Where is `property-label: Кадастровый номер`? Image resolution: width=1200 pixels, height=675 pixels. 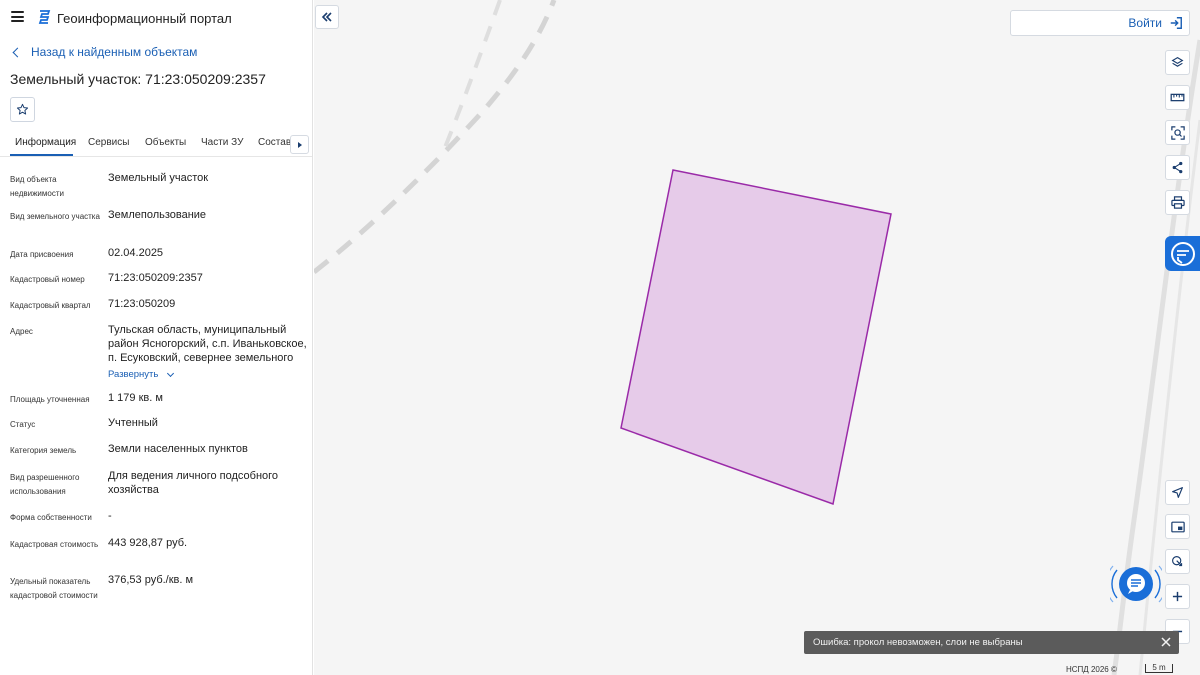 property-label: Кадастровый номер is located at coordinates (47, 279).